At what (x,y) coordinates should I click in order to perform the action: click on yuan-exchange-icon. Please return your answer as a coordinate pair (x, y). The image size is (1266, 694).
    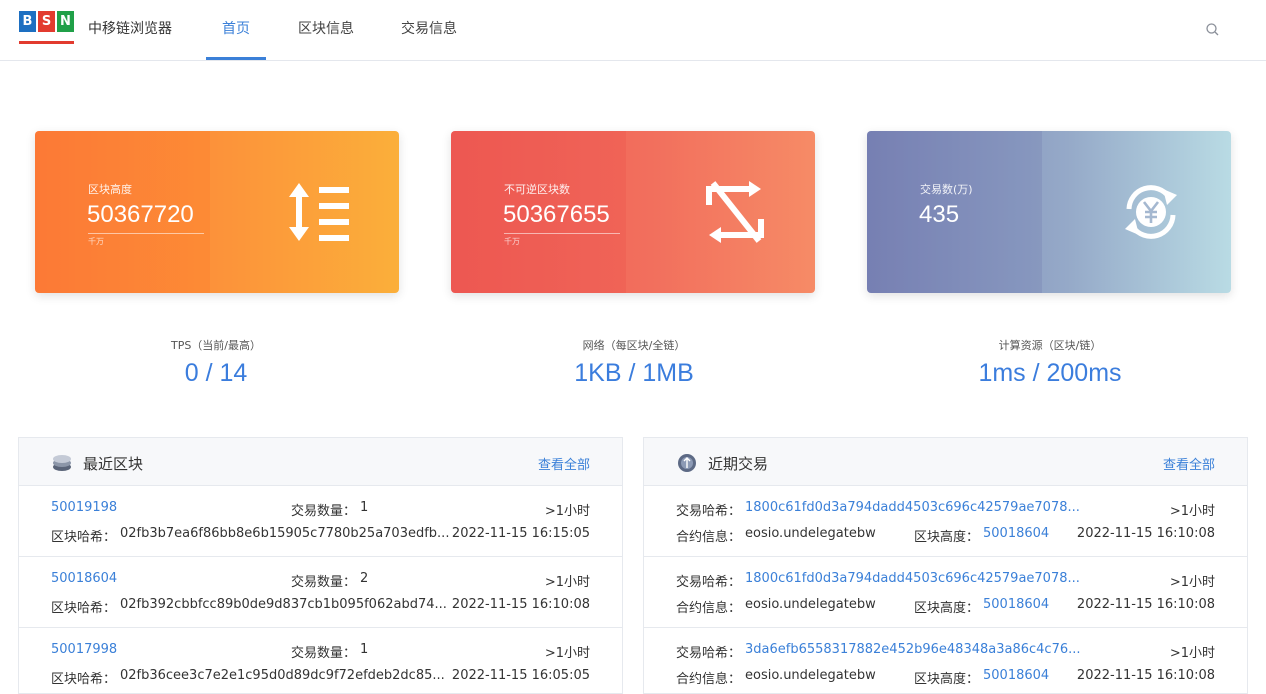
    Looking at the image, I should click on (1151, 212).